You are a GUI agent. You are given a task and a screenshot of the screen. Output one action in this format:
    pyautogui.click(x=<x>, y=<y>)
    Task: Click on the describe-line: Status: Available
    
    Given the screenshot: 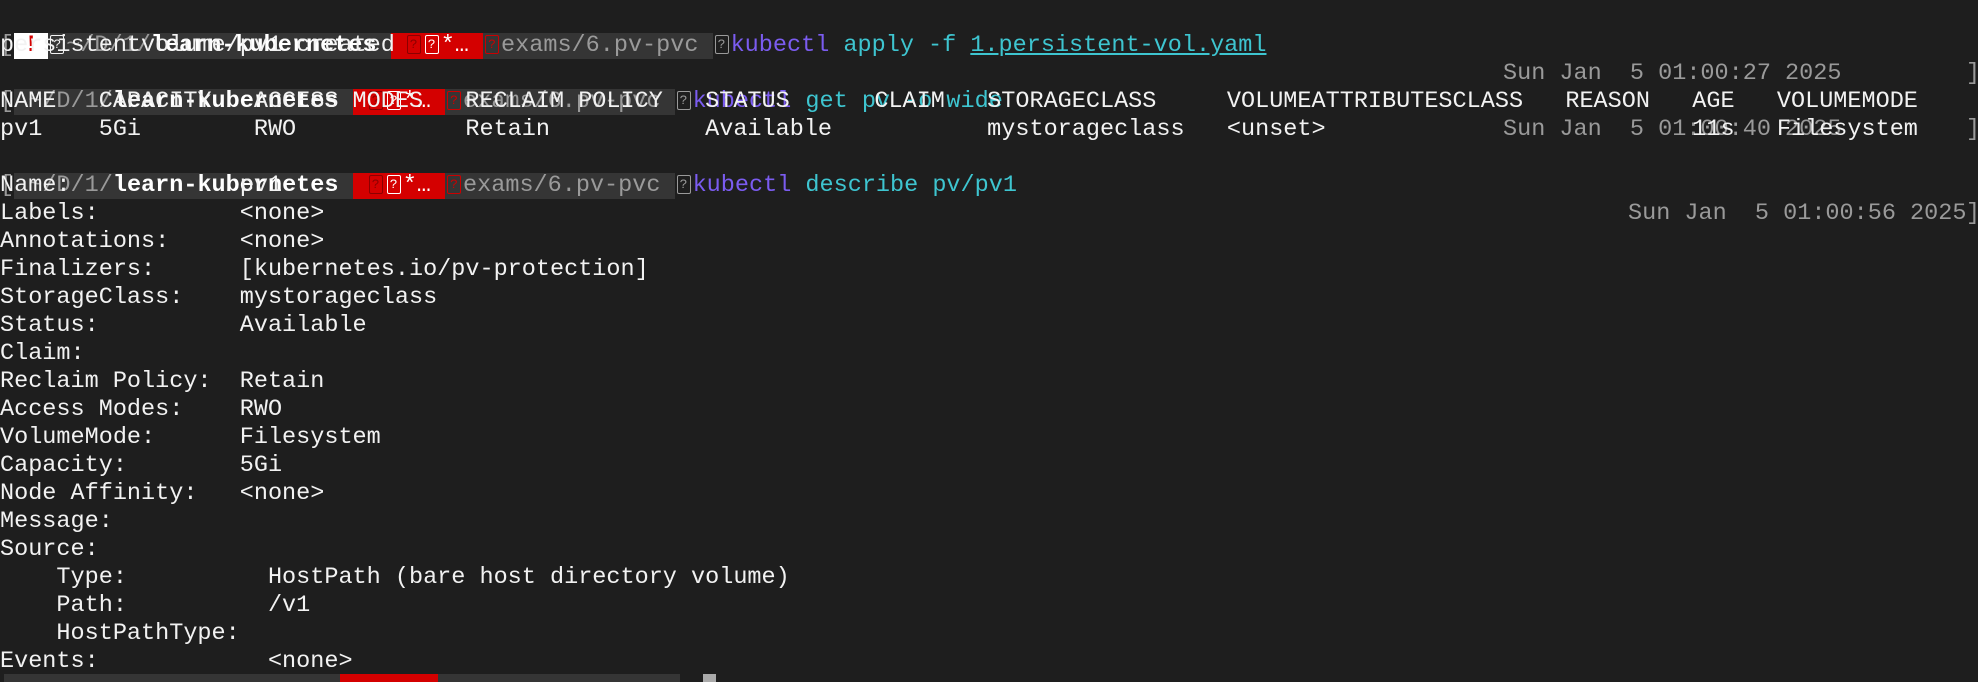 What is the action you would take?
    pyautogui.click(x=183, y=325)
    